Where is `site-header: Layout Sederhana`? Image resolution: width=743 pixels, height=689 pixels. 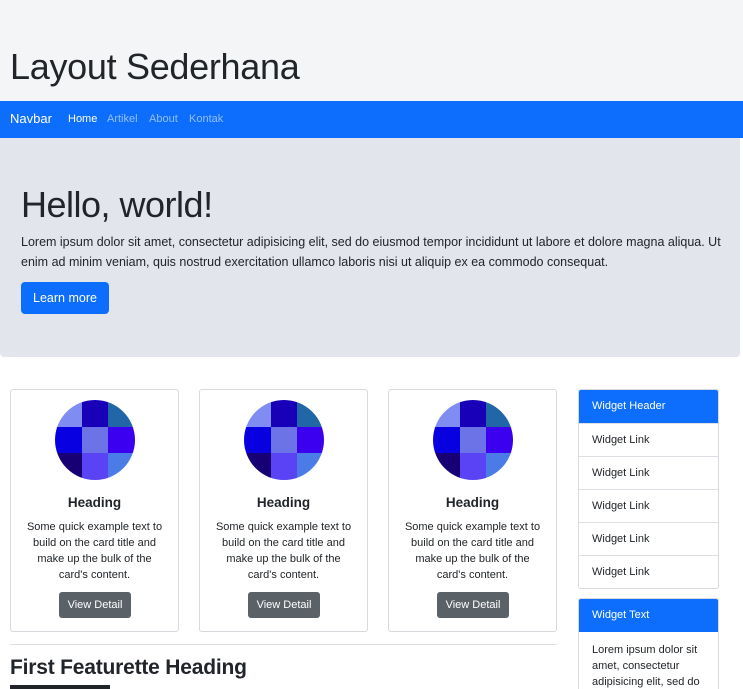
site-header: Layout Sederhana is located at coordinates (371, 50).